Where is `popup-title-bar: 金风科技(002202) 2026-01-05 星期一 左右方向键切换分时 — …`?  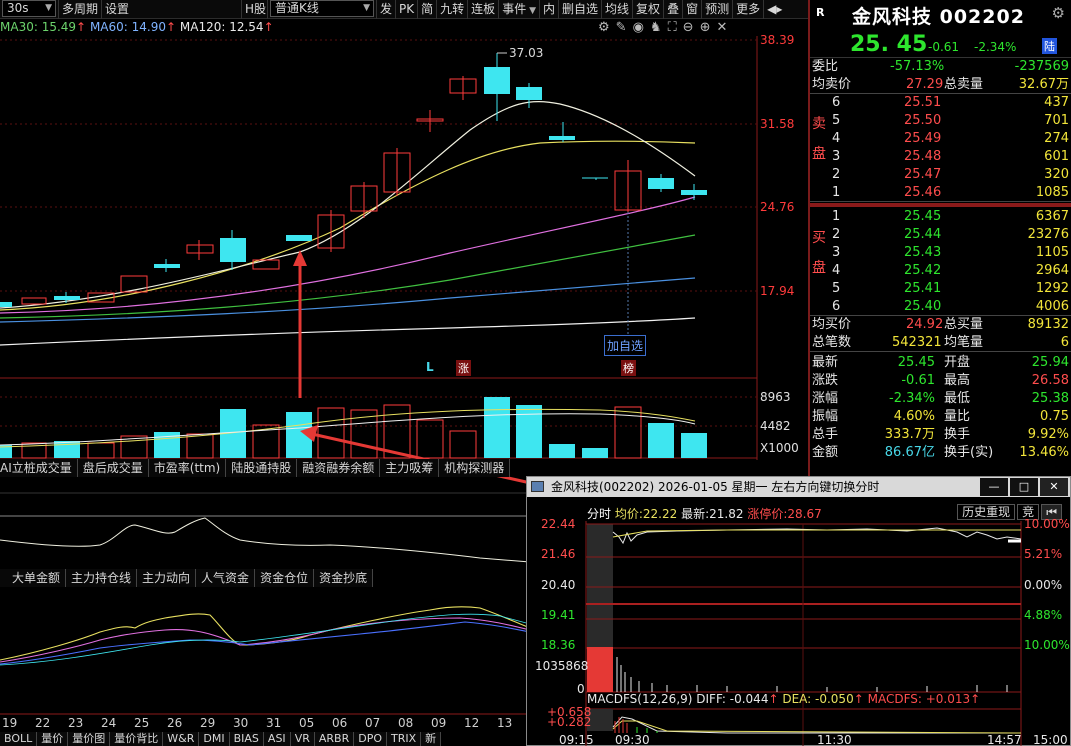
popup-title-bar: 金风科技(002202) 2026-01-05 星期一 左右方向键切换分时 — … is located at coordinates (798, 487).